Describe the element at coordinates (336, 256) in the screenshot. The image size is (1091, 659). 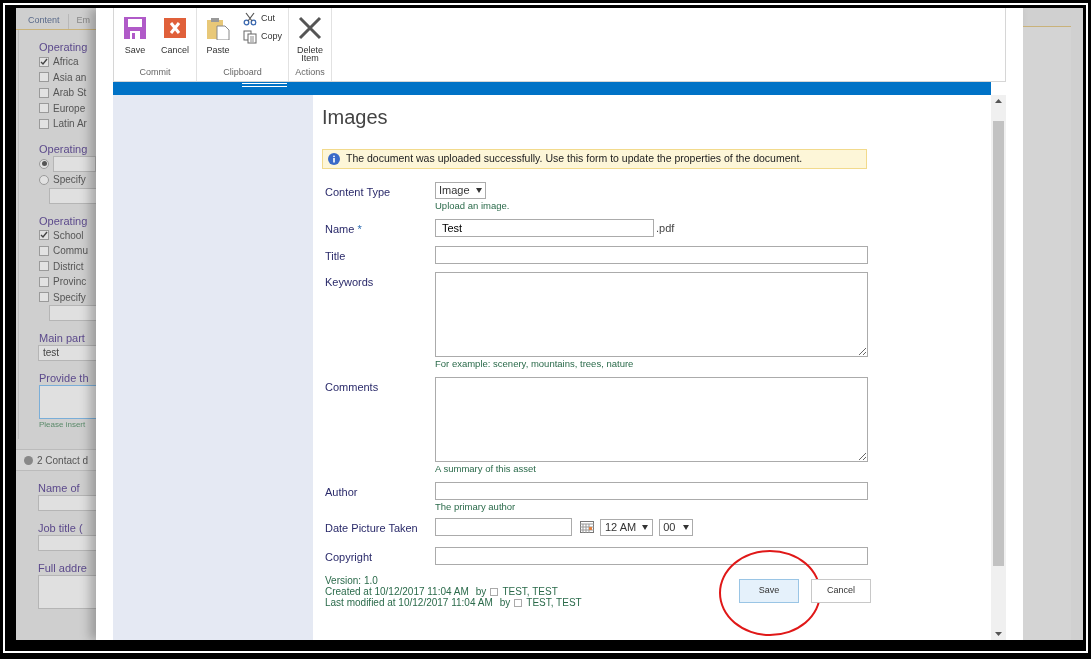
I see `field-label: Title` at that location.